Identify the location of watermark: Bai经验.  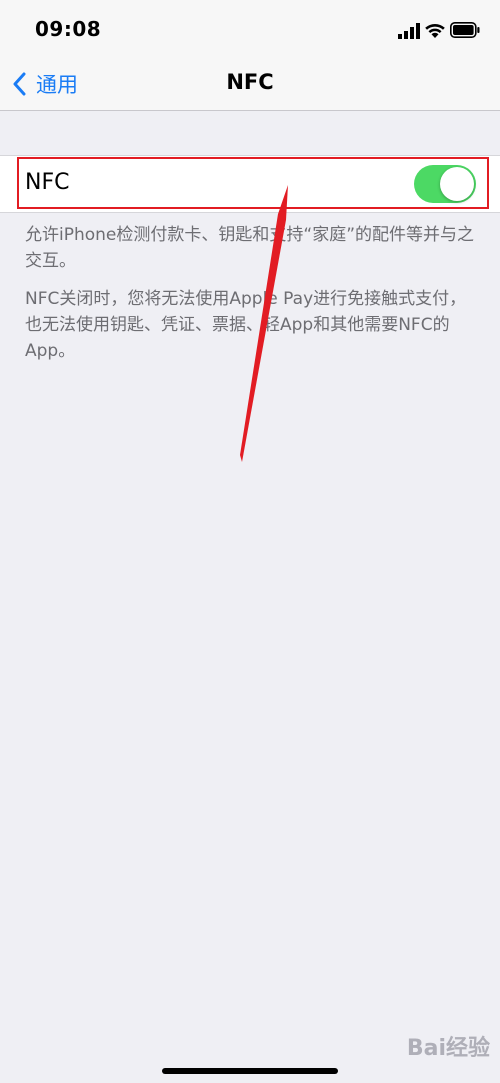
(448, 1048).